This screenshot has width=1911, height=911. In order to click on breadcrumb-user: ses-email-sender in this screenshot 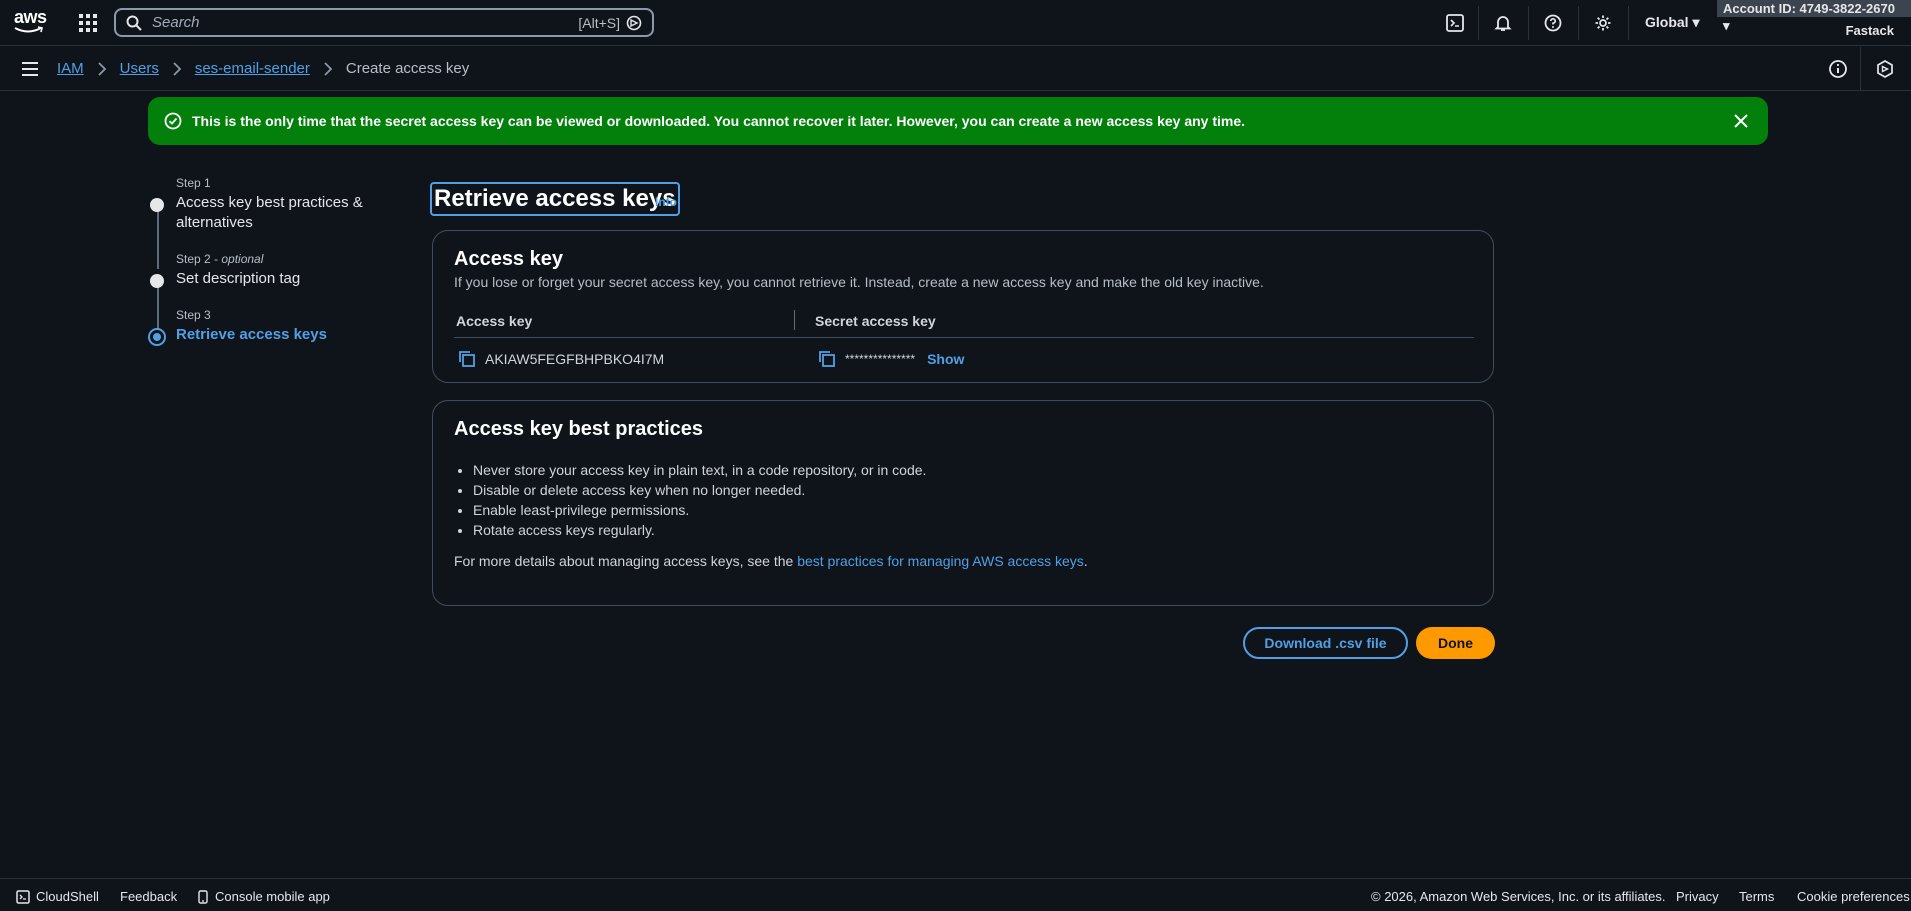, I will do `click(252, 68)`.